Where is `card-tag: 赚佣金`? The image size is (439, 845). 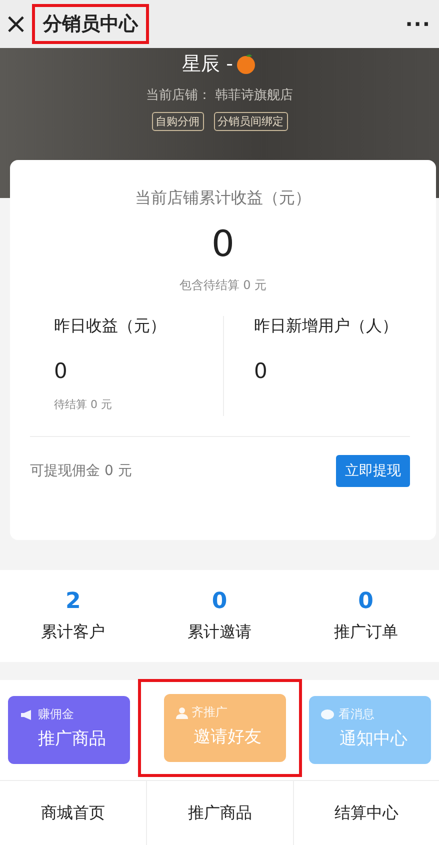
card-tag: 赚佣金 is located at coordinates (56, 714).